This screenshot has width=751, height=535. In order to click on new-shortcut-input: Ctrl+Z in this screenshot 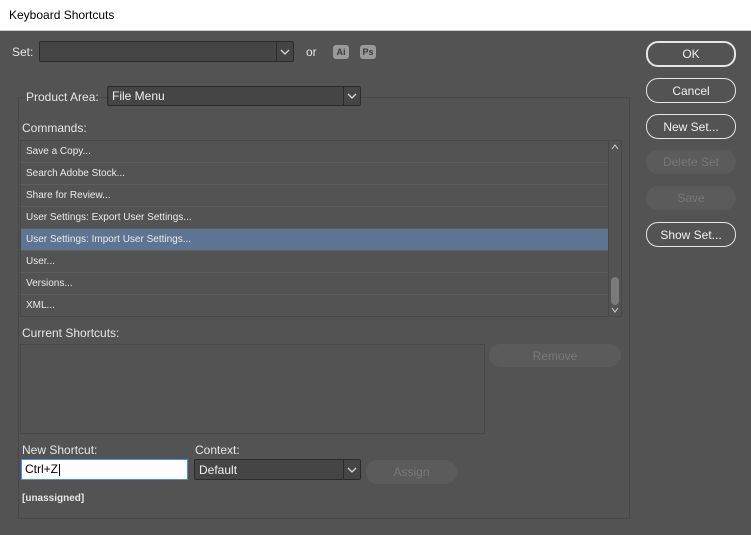, I will do `click(104, 469)`.